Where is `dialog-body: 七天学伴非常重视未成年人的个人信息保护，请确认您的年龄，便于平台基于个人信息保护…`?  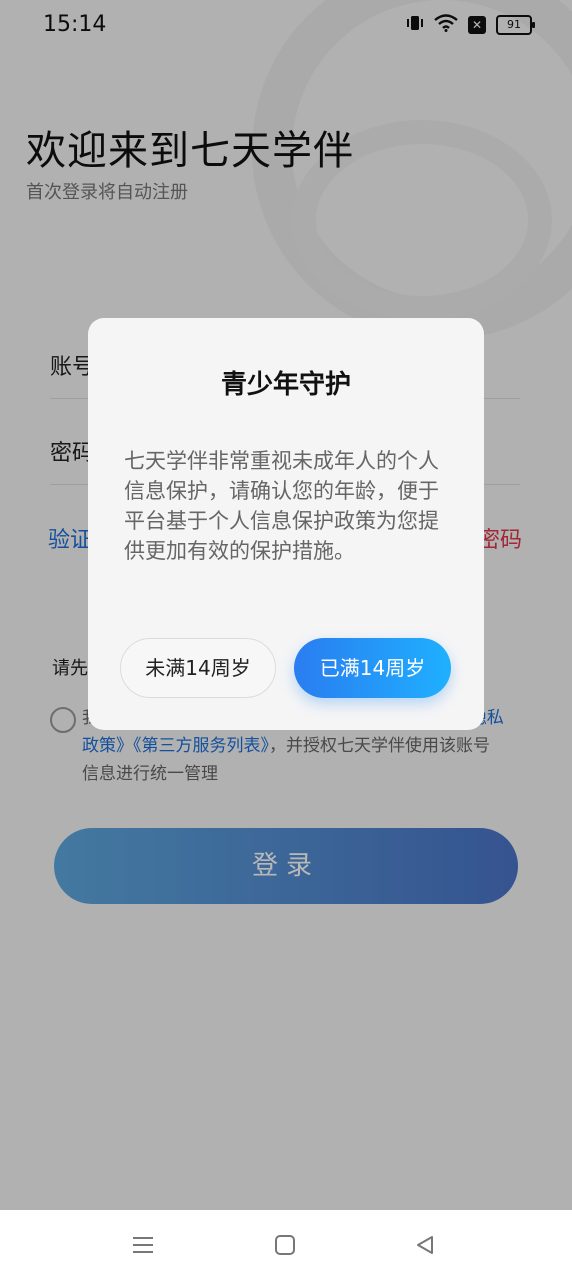
dialog-body: 七天学伴非常重视未成年人的个人信息保护，请确认您的年龄，便于平台基于个人信息保护… is located at coordinates (281, 506).